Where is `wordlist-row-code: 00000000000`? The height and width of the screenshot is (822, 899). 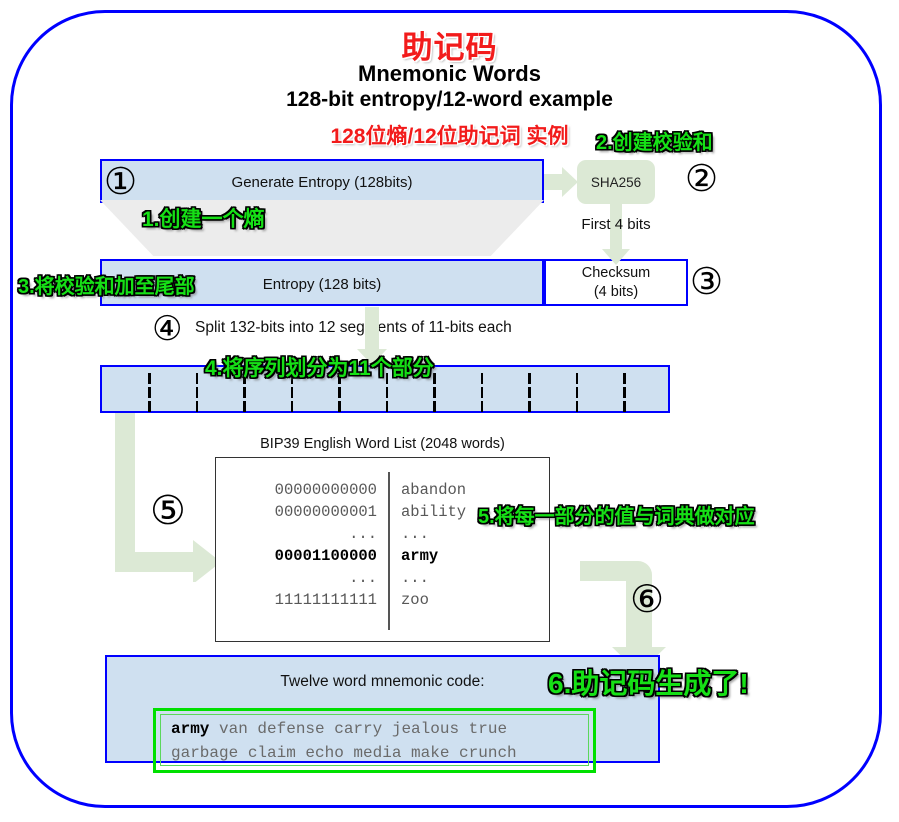 wordlist-row-code: 00000000000 is located at coordinates (325, 490).